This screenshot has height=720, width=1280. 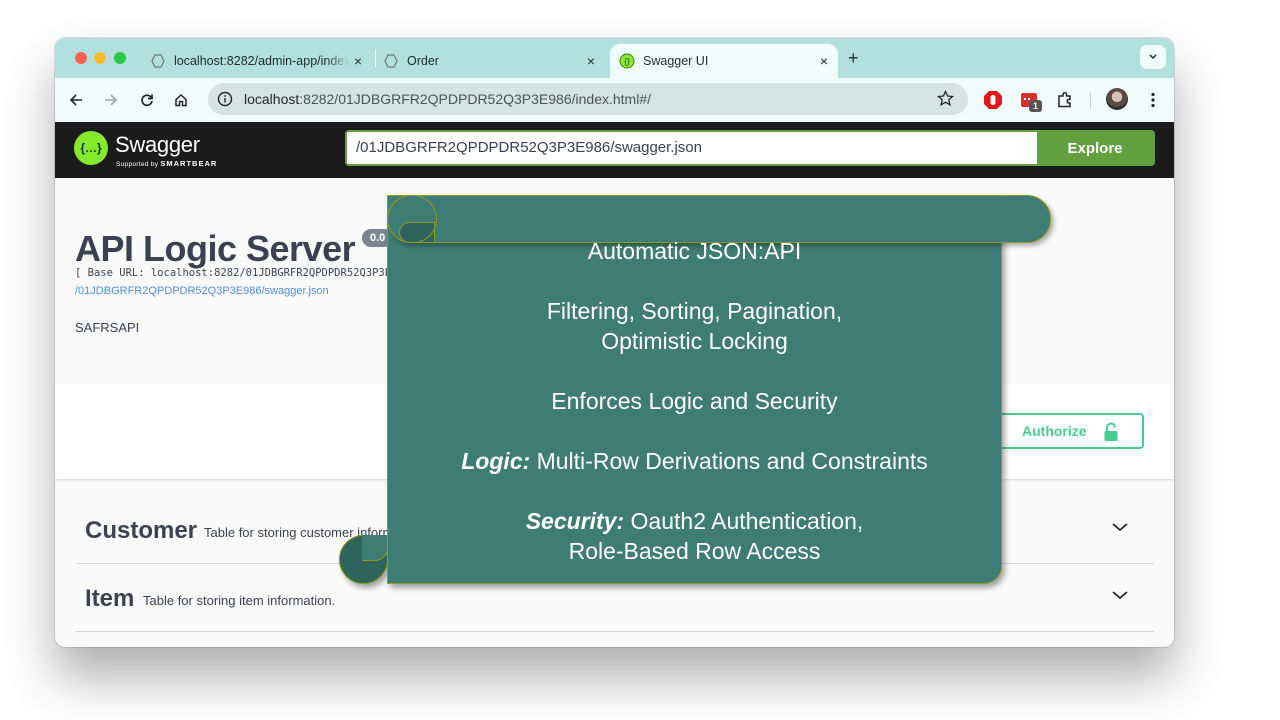 What do you see at coordinates (1090, 101) in the screenshot?
I see `toolbar-separator` at bounding box center [1090, 101].